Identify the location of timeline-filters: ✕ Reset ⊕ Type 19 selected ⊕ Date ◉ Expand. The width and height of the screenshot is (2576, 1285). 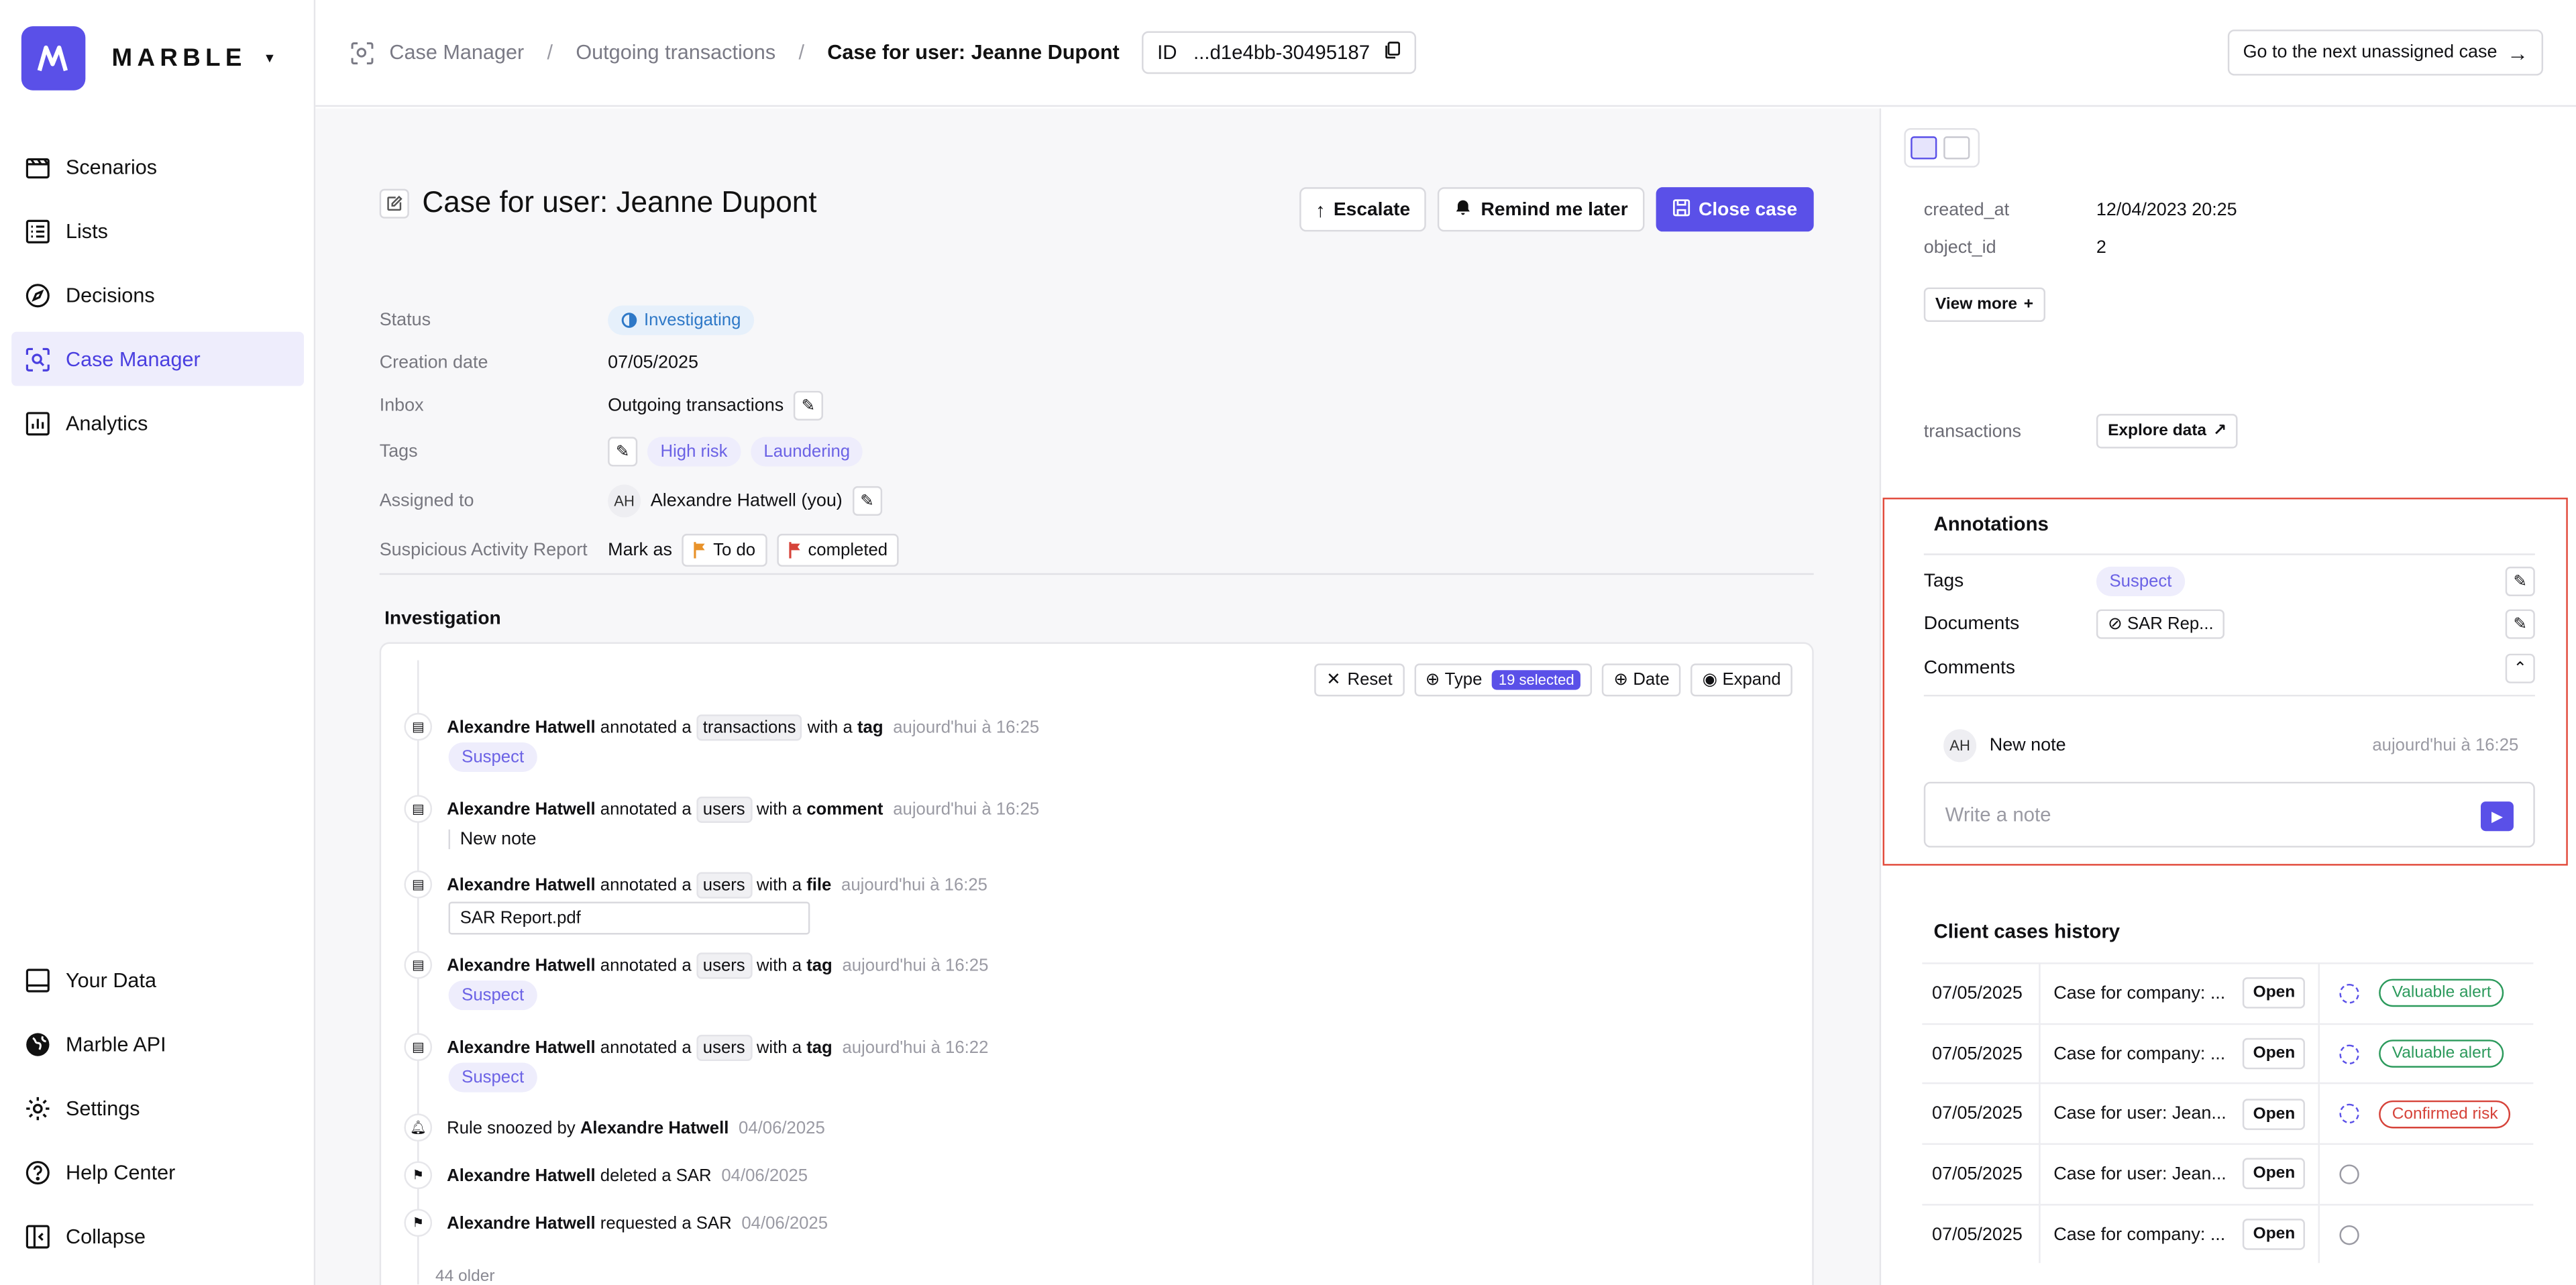
(1553, 680).